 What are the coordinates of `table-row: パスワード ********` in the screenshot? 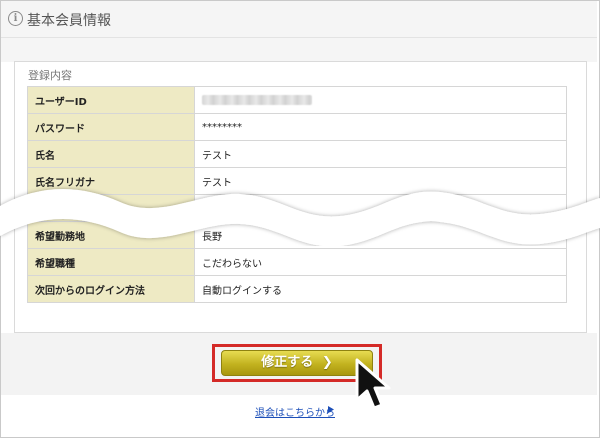 It's located at (297, 127).